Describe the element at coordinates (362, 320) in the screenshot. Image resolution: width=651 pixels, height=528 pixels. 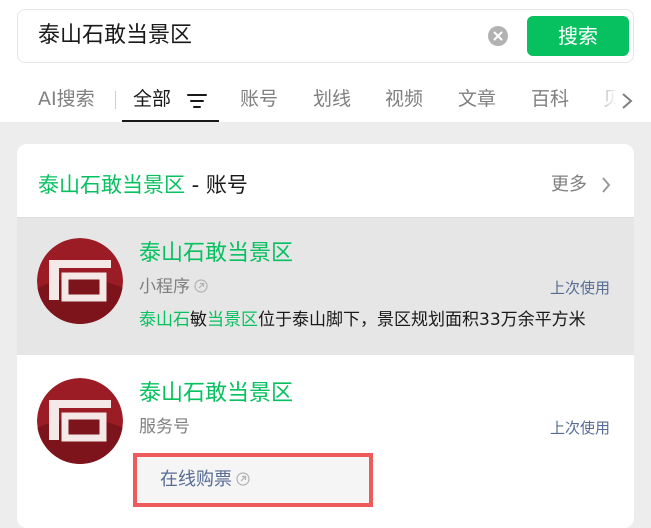
I see `account-description: 泰山石敏当景区位于泰山脚下，景区规划面积33万余平方米` at that location.